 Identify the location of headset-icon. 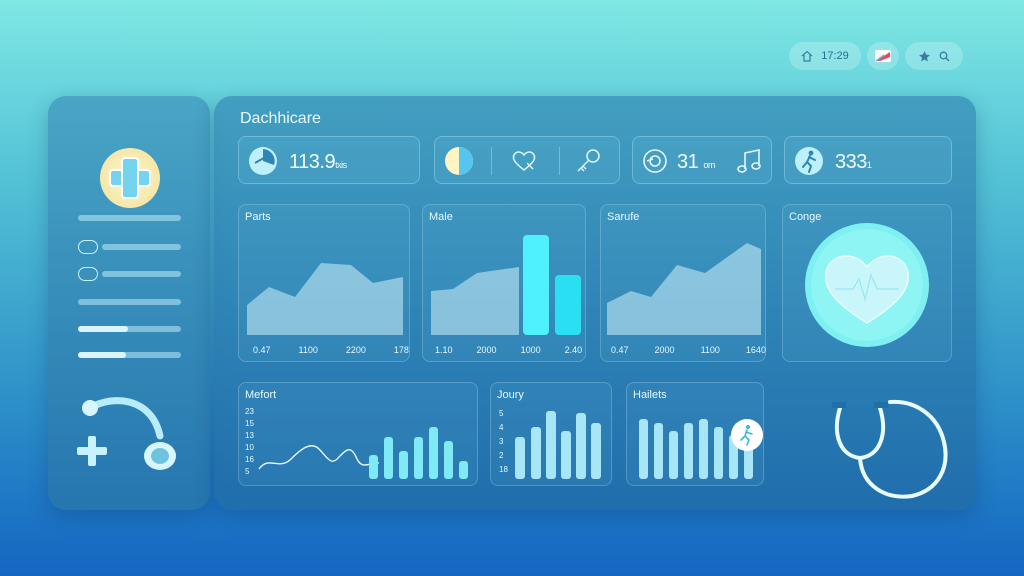
(126, 433).